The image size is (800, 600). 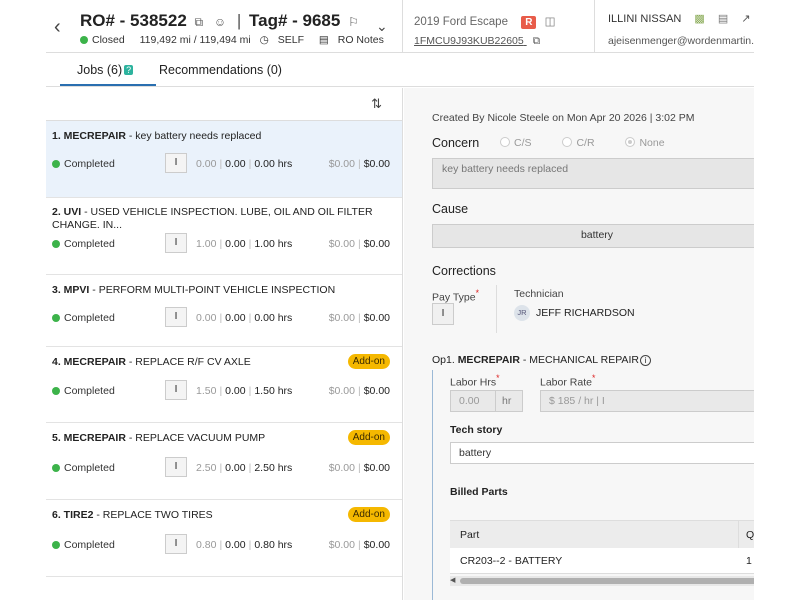 I want to click on job-hours: 1.00 | 0.00 | 1.00 hrs, so click(x=244, y=244).